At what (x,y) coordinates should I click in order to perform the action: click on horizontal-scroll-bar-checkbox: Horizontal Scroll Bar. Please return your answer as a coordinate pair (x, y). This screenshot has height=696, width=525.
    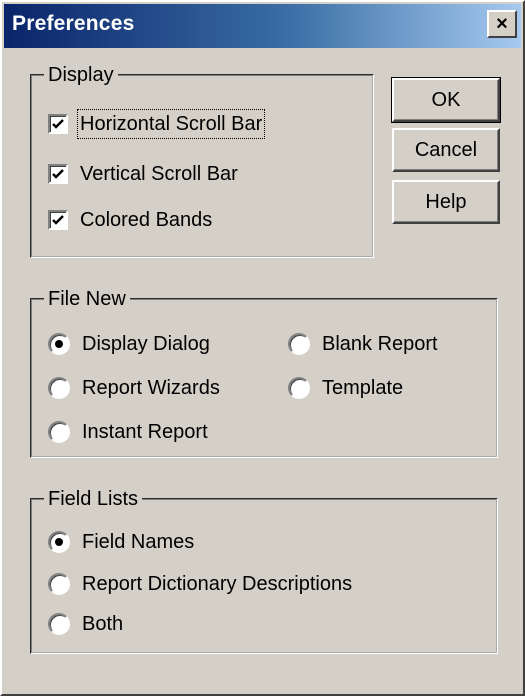
    Looking at the image, I should click on (157, 124).